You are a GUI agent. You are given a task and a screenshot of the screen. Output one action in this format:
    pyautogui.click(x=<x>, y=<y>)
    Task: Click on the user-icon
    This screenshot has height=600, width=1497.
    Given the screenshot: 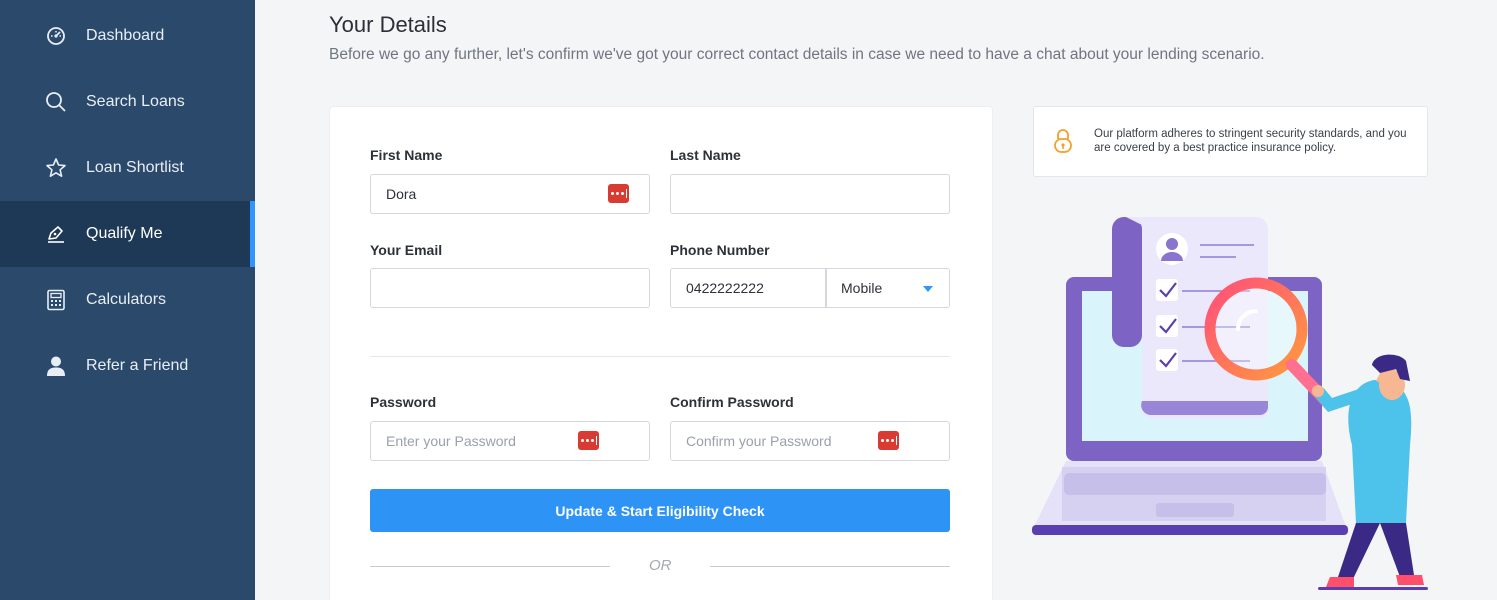 What is the action you would take?
    pyautogui.click(x=56, y=366)
    